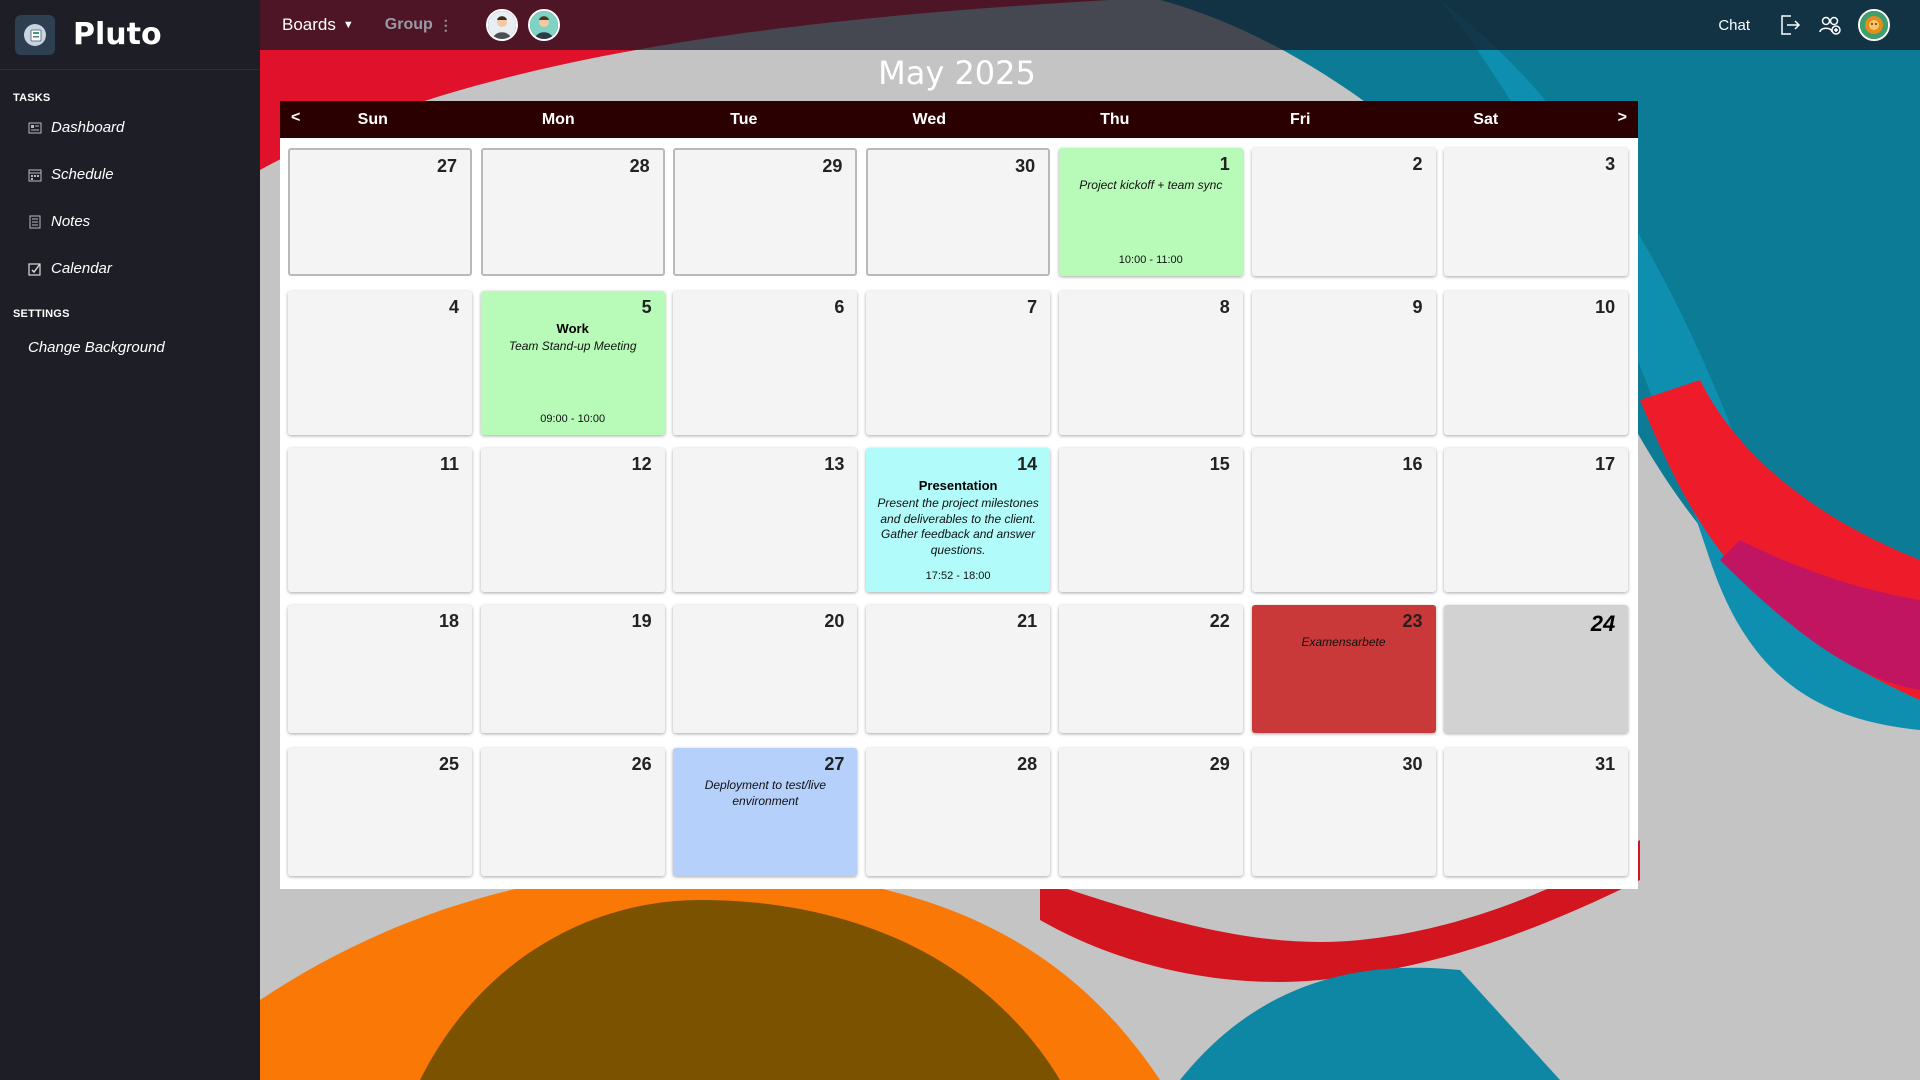 This screenshot has height=1080, width=1920. I want to click on day-cell: 17, so click(1536, 520).